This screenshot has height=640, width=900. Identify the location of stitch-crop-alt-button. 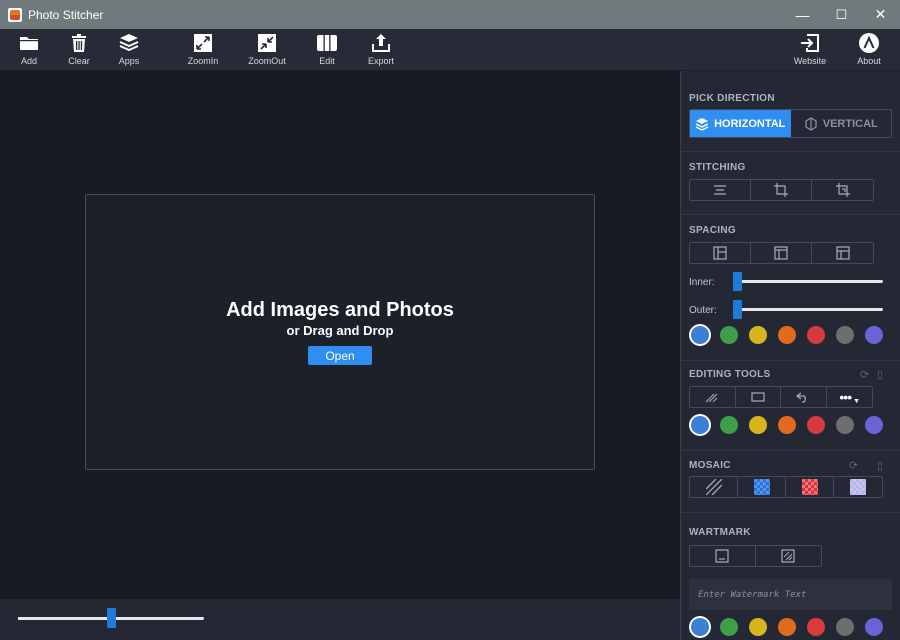
(842, 190).